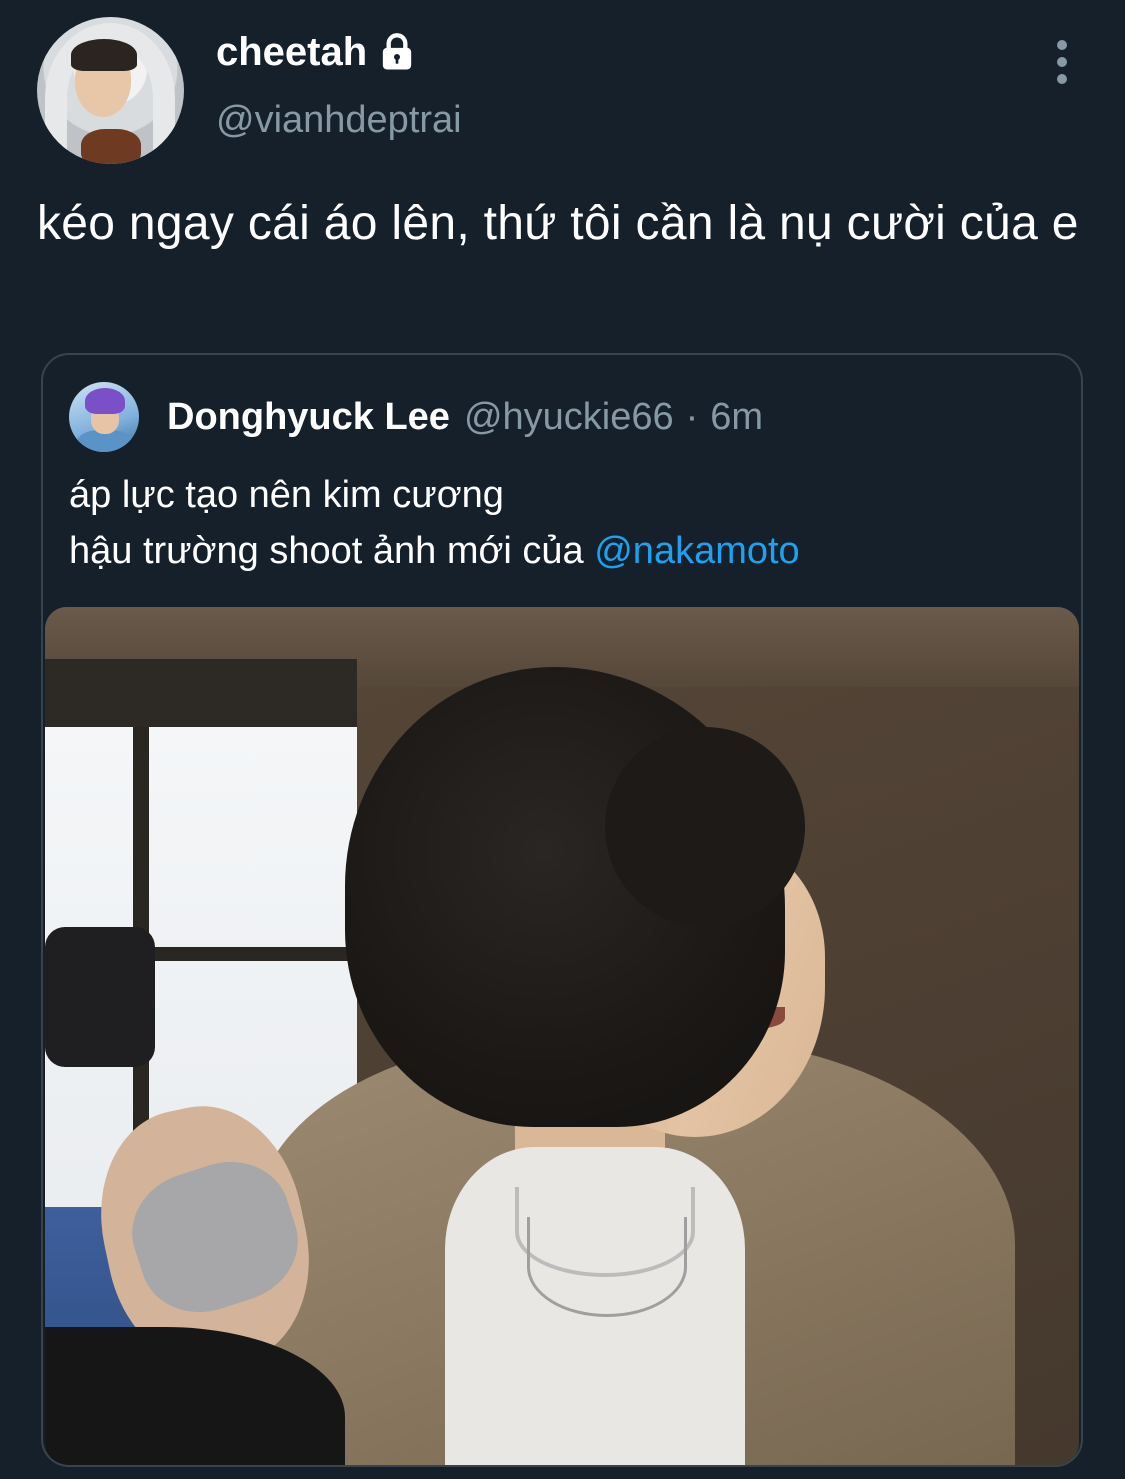 This screenshot has height=1479, width=1125. What do you see at coordinates (339, 120) in the screenshot?
I see `author-handle: @vianhdeptrai` at bounding box center [339, 120].